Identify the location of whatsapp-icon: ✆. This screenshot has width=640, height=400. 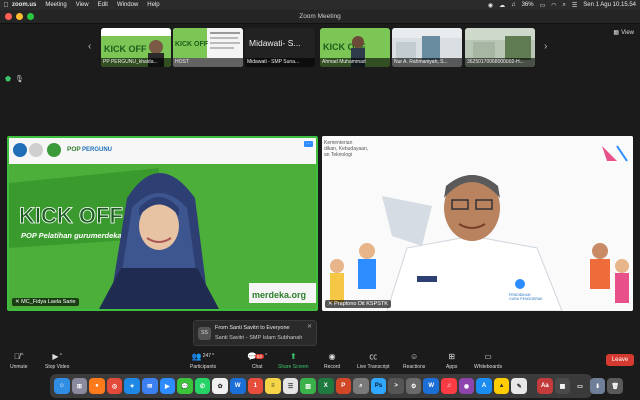
(202, 386).